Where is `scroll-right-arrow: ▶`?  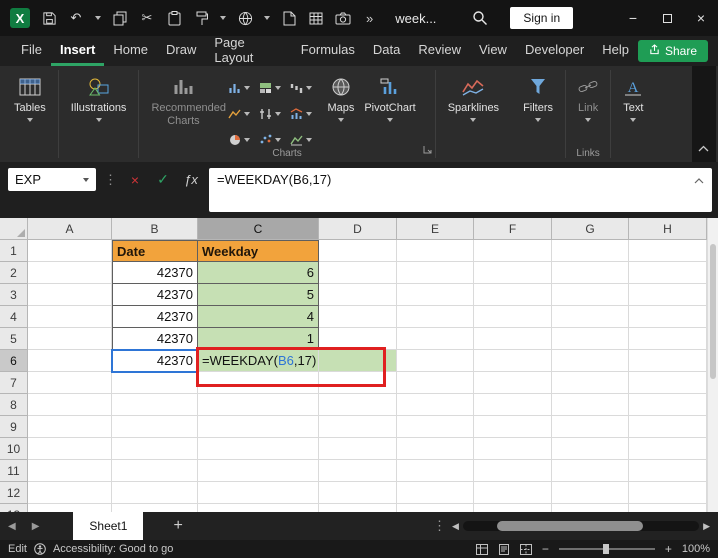
scroll-right-arrow: ▶ is located at coordinates (706, 526).